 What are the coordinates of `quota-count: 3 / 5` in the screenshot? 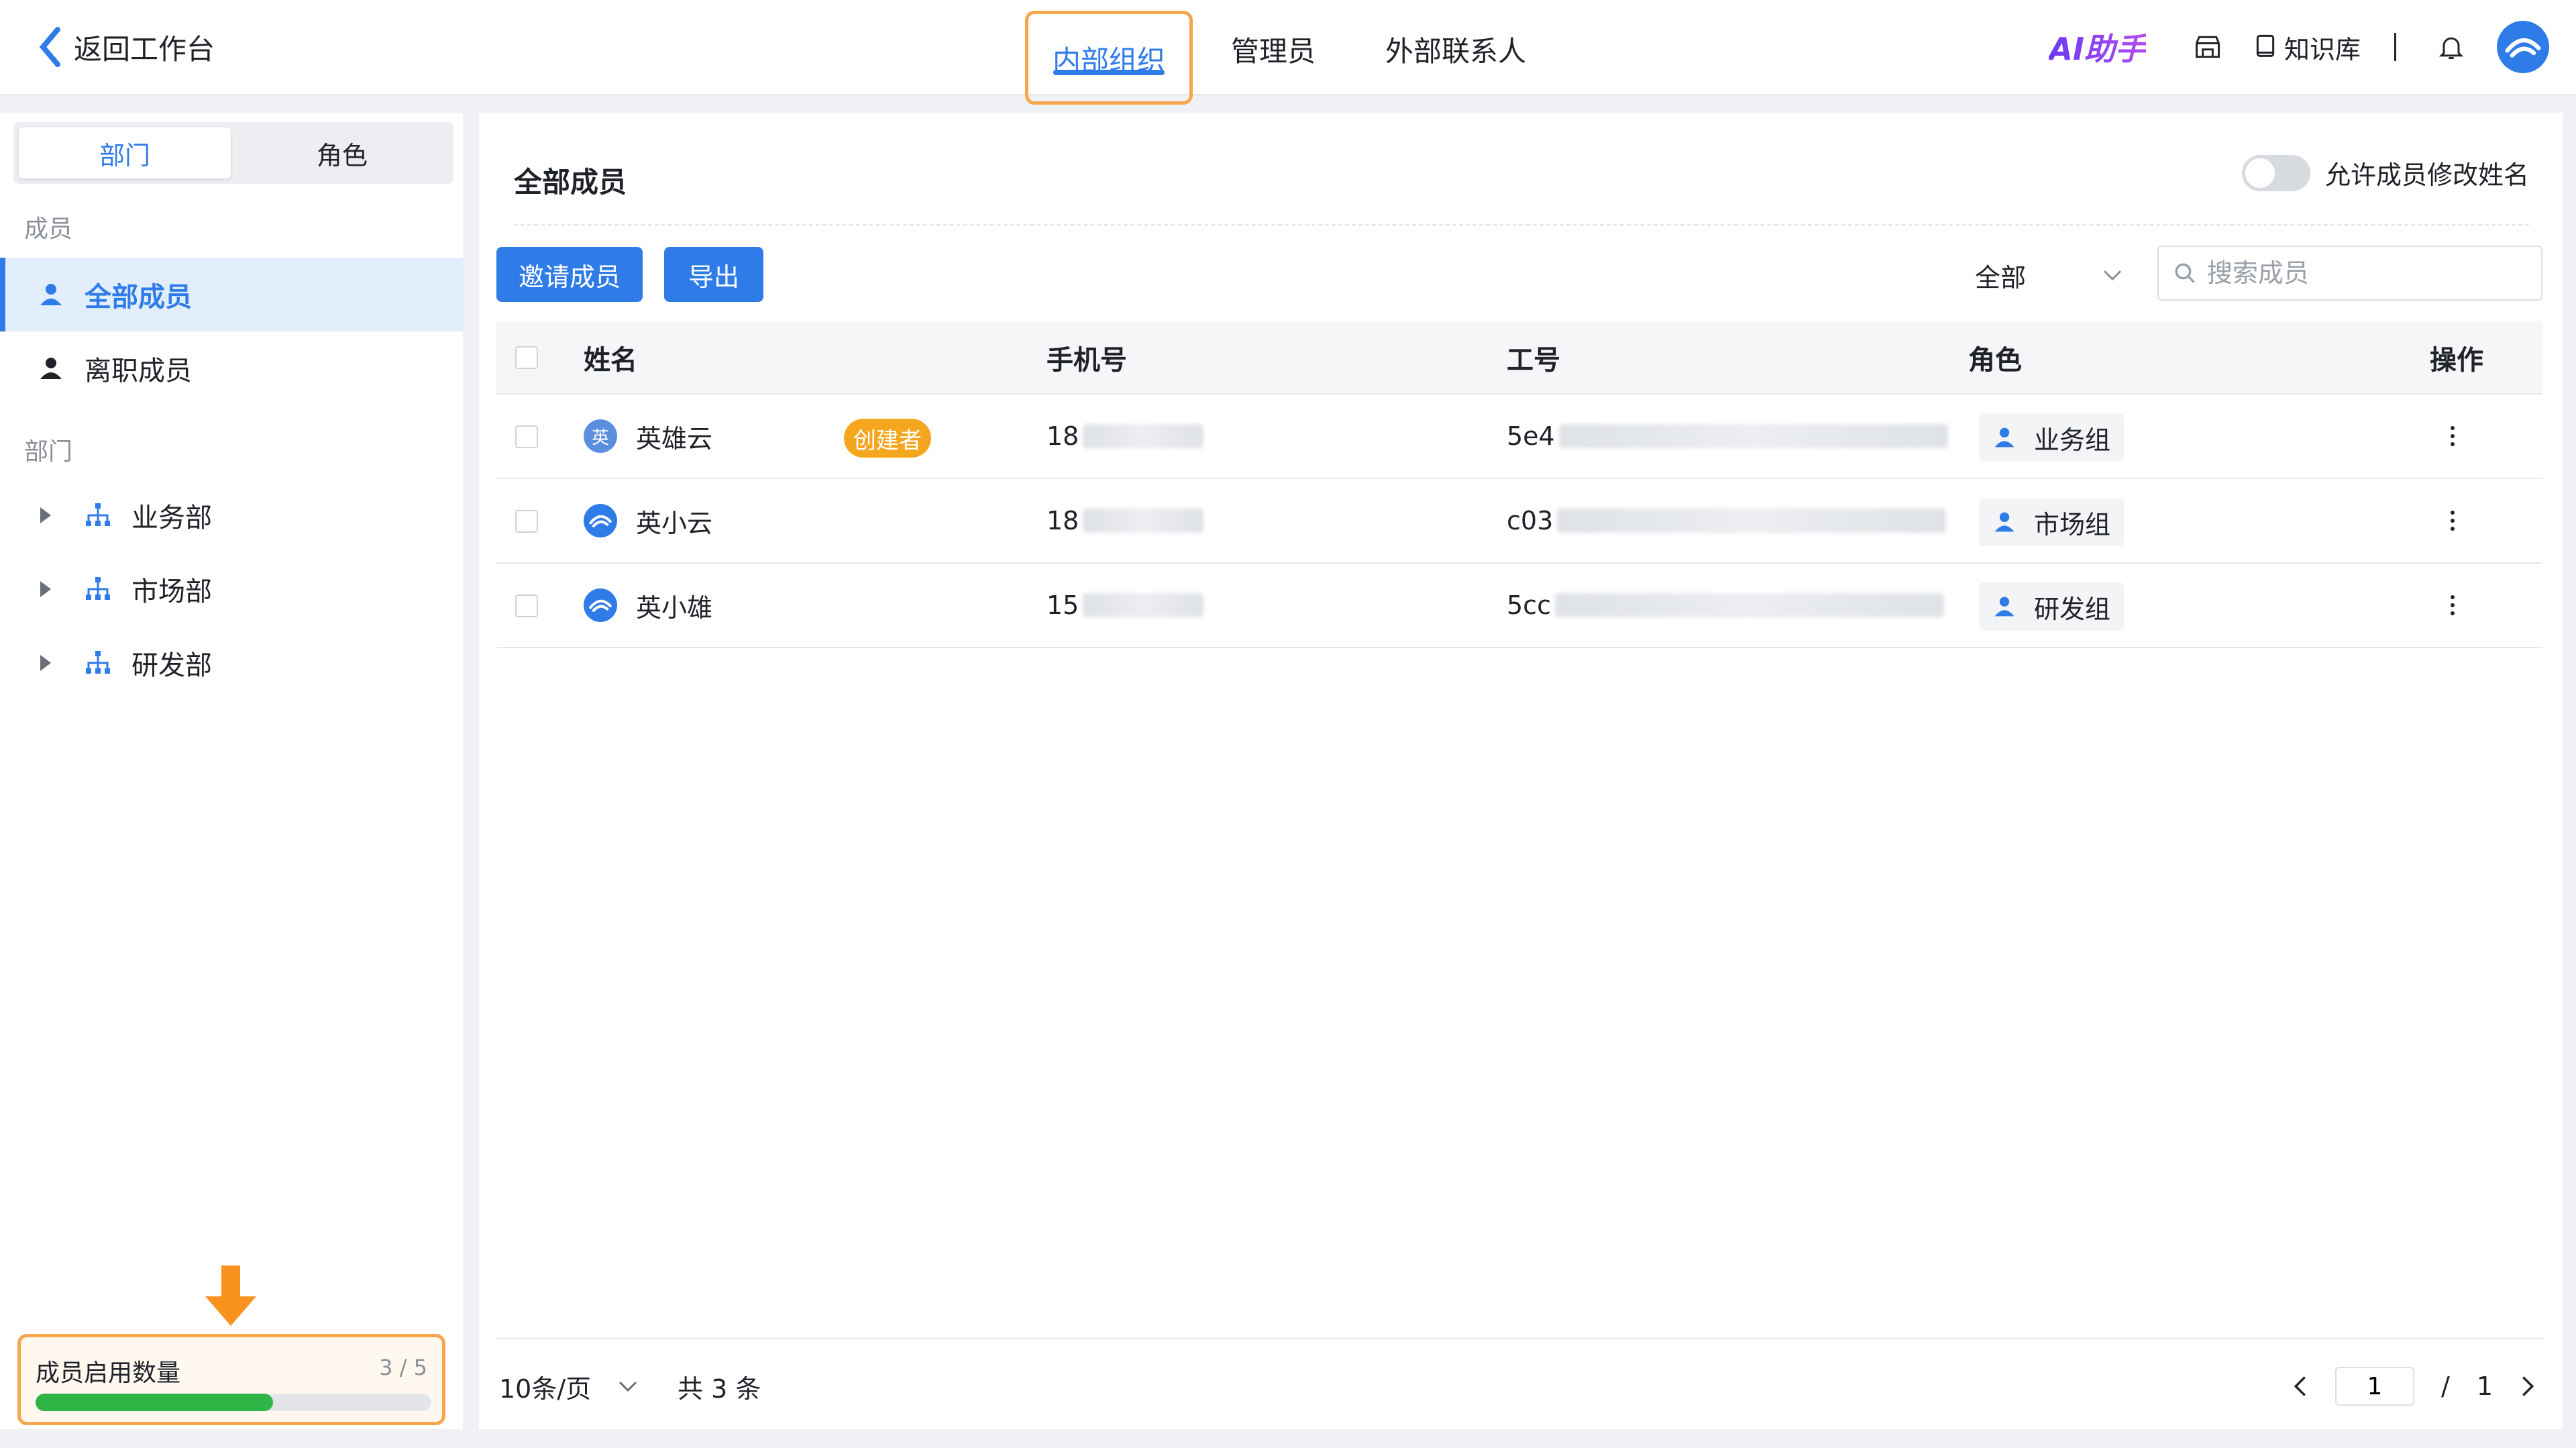 It's located at (403, 1367).